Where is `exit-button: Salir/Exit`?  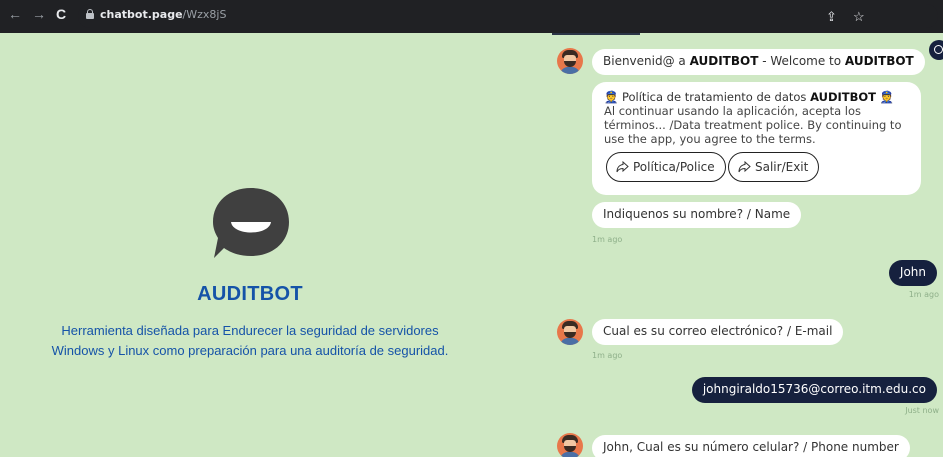
exit-button: Salir/Exit is located at coordinates (774, 167).